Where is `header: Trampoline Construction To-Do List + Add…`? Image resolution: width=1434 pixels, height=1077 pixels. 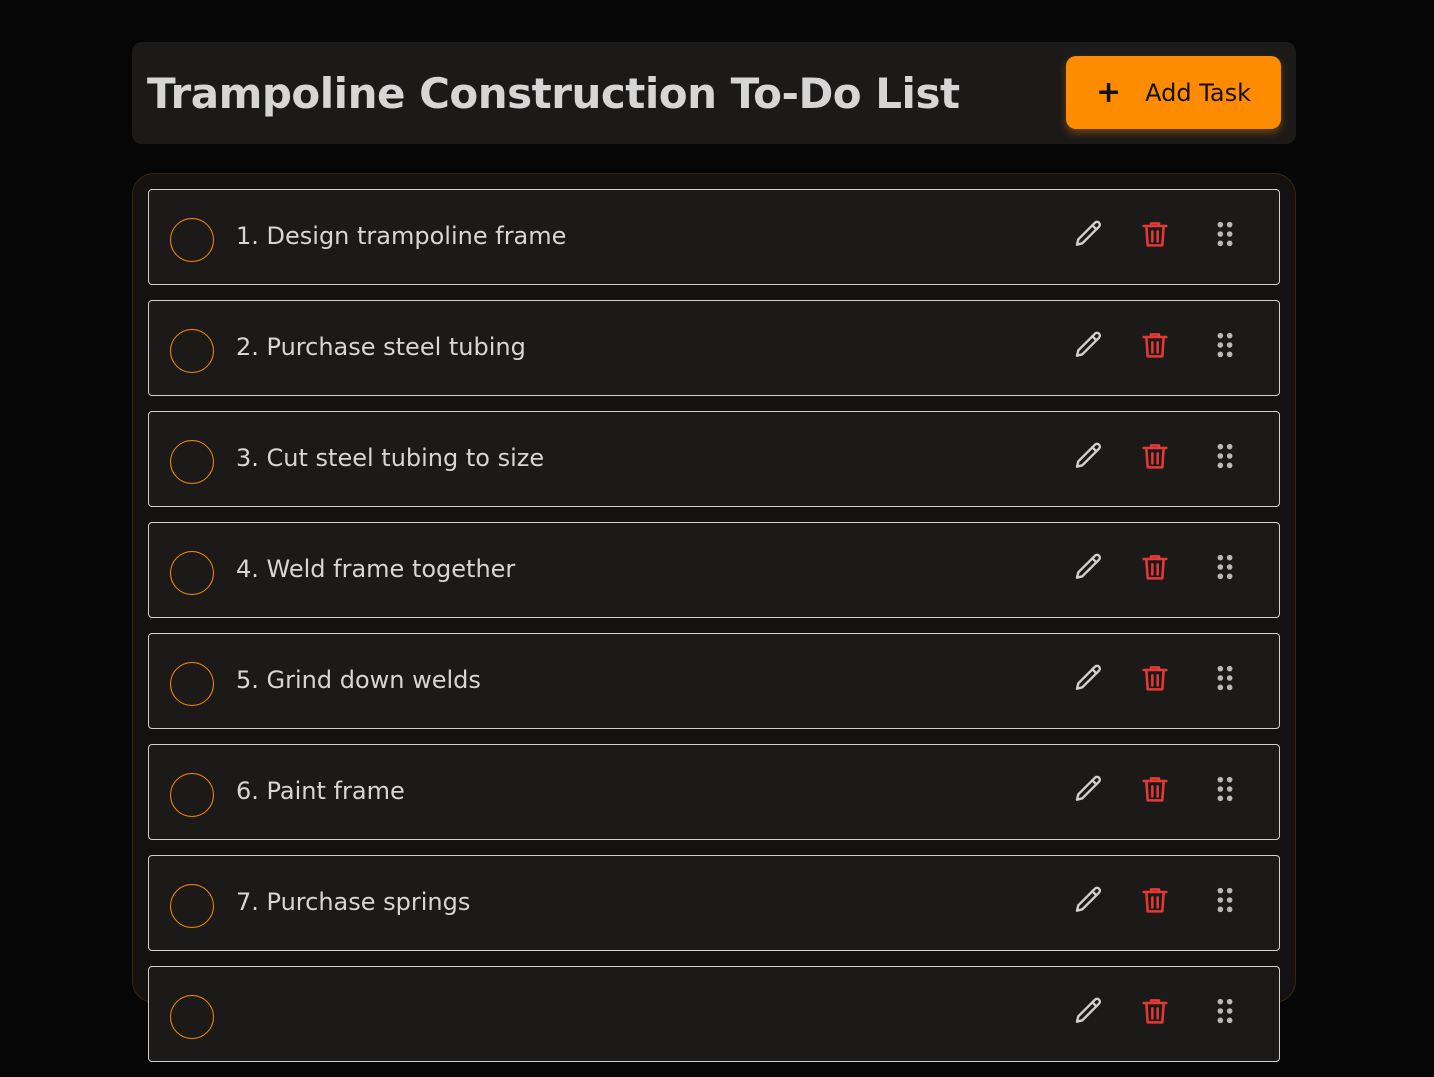
header: Trampoline Construction To-Do List + Add… is located at coordinates (714, 93).